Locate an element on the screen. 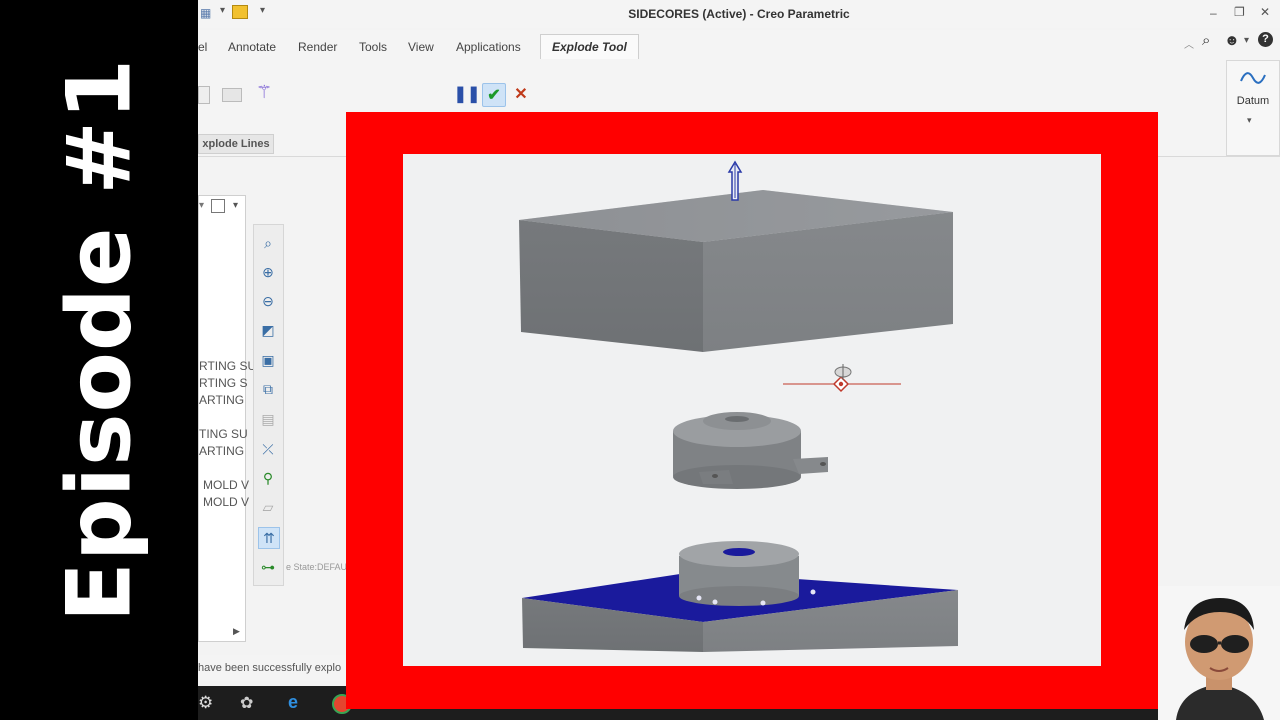  grid-tool-icon is located at coordinates (232, 95).